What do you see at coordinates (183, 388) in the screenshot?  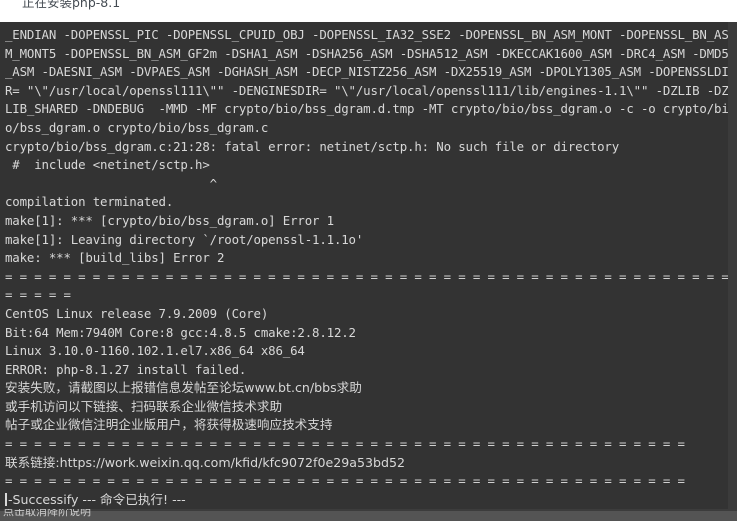 I see `terminal-line: 安装失败，请截图以上报错信息发帖至论坛www.bt.cn/bbs求助` at bounding box center [183, 388].